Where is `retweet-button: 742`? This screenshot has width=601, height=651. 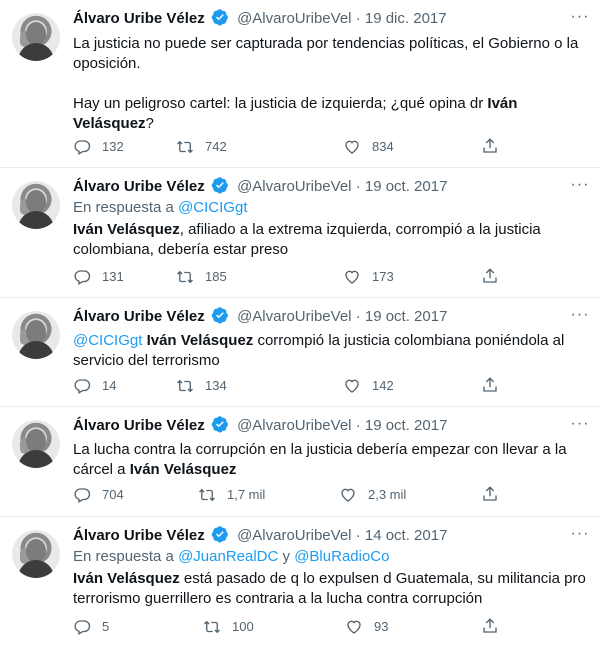
retweet-button: 742 is located at coordinates (201, 147).